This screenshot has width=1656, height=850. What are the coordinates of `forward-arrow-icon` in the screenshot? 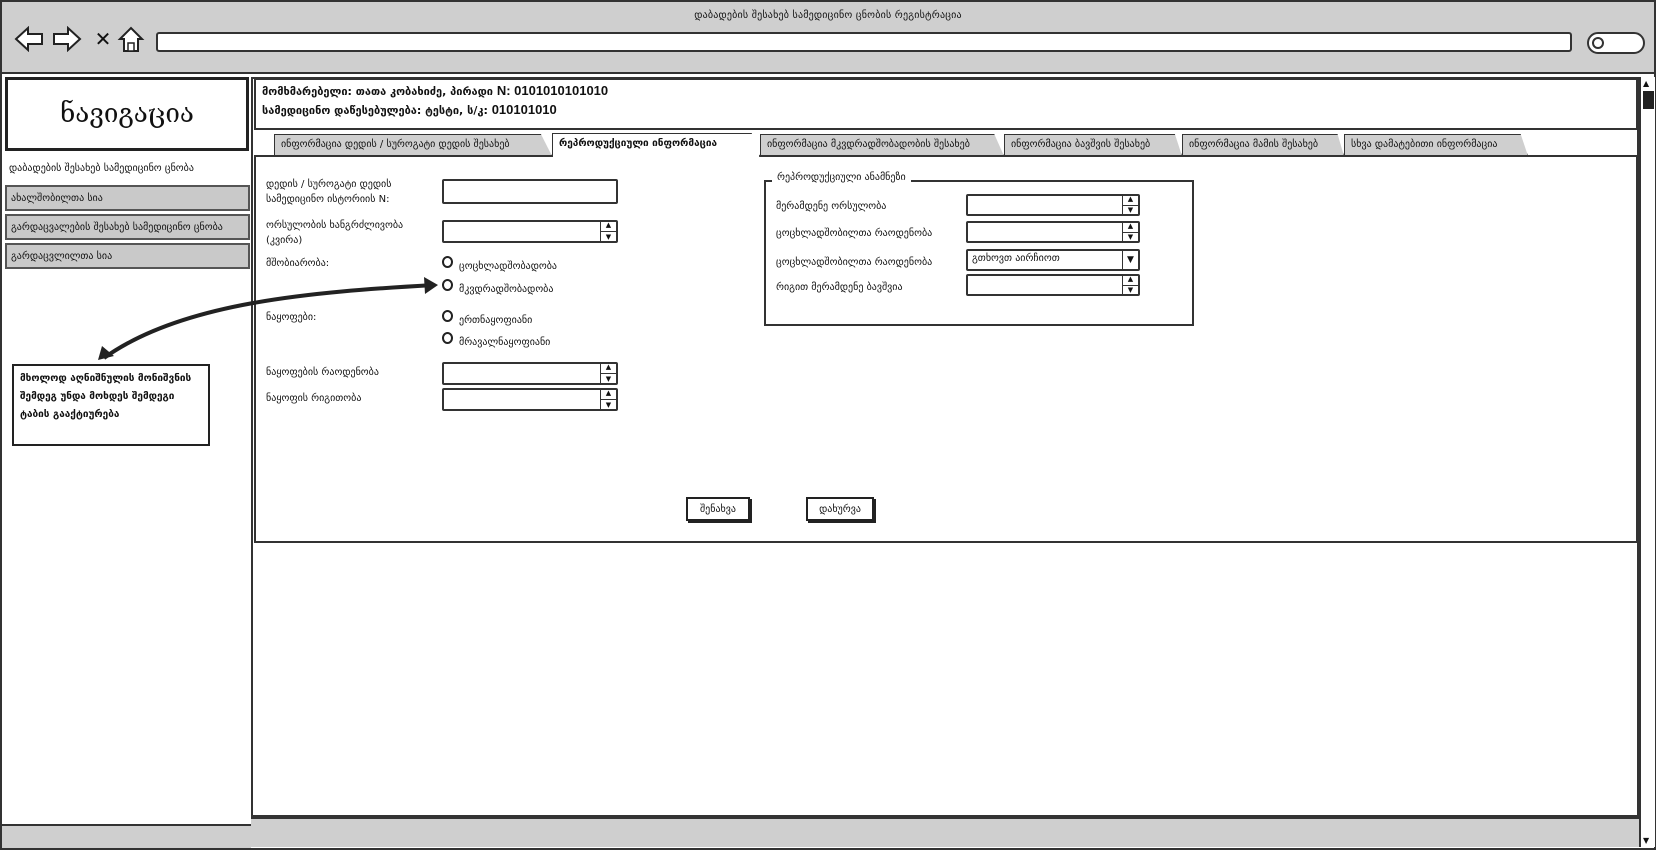 It's located at (67, 39).